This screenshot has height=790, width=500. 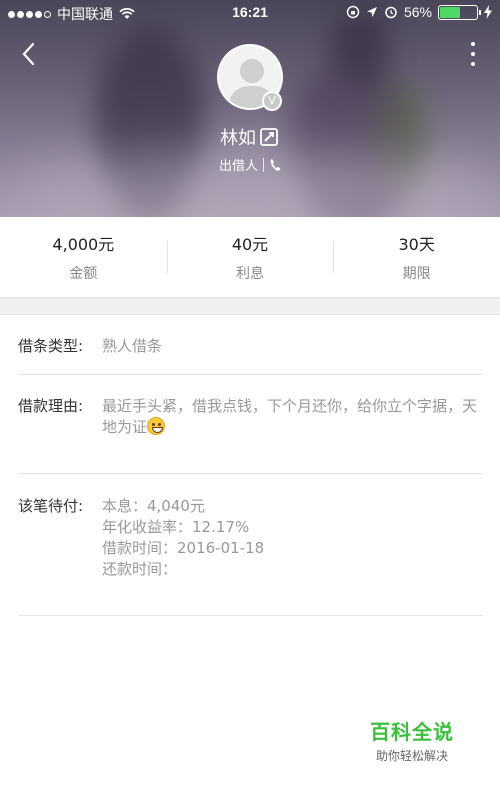 What do you see at coordinates (269, 137) in the screenshot?
I see `edit-icon` at bounding box center [269, 137].